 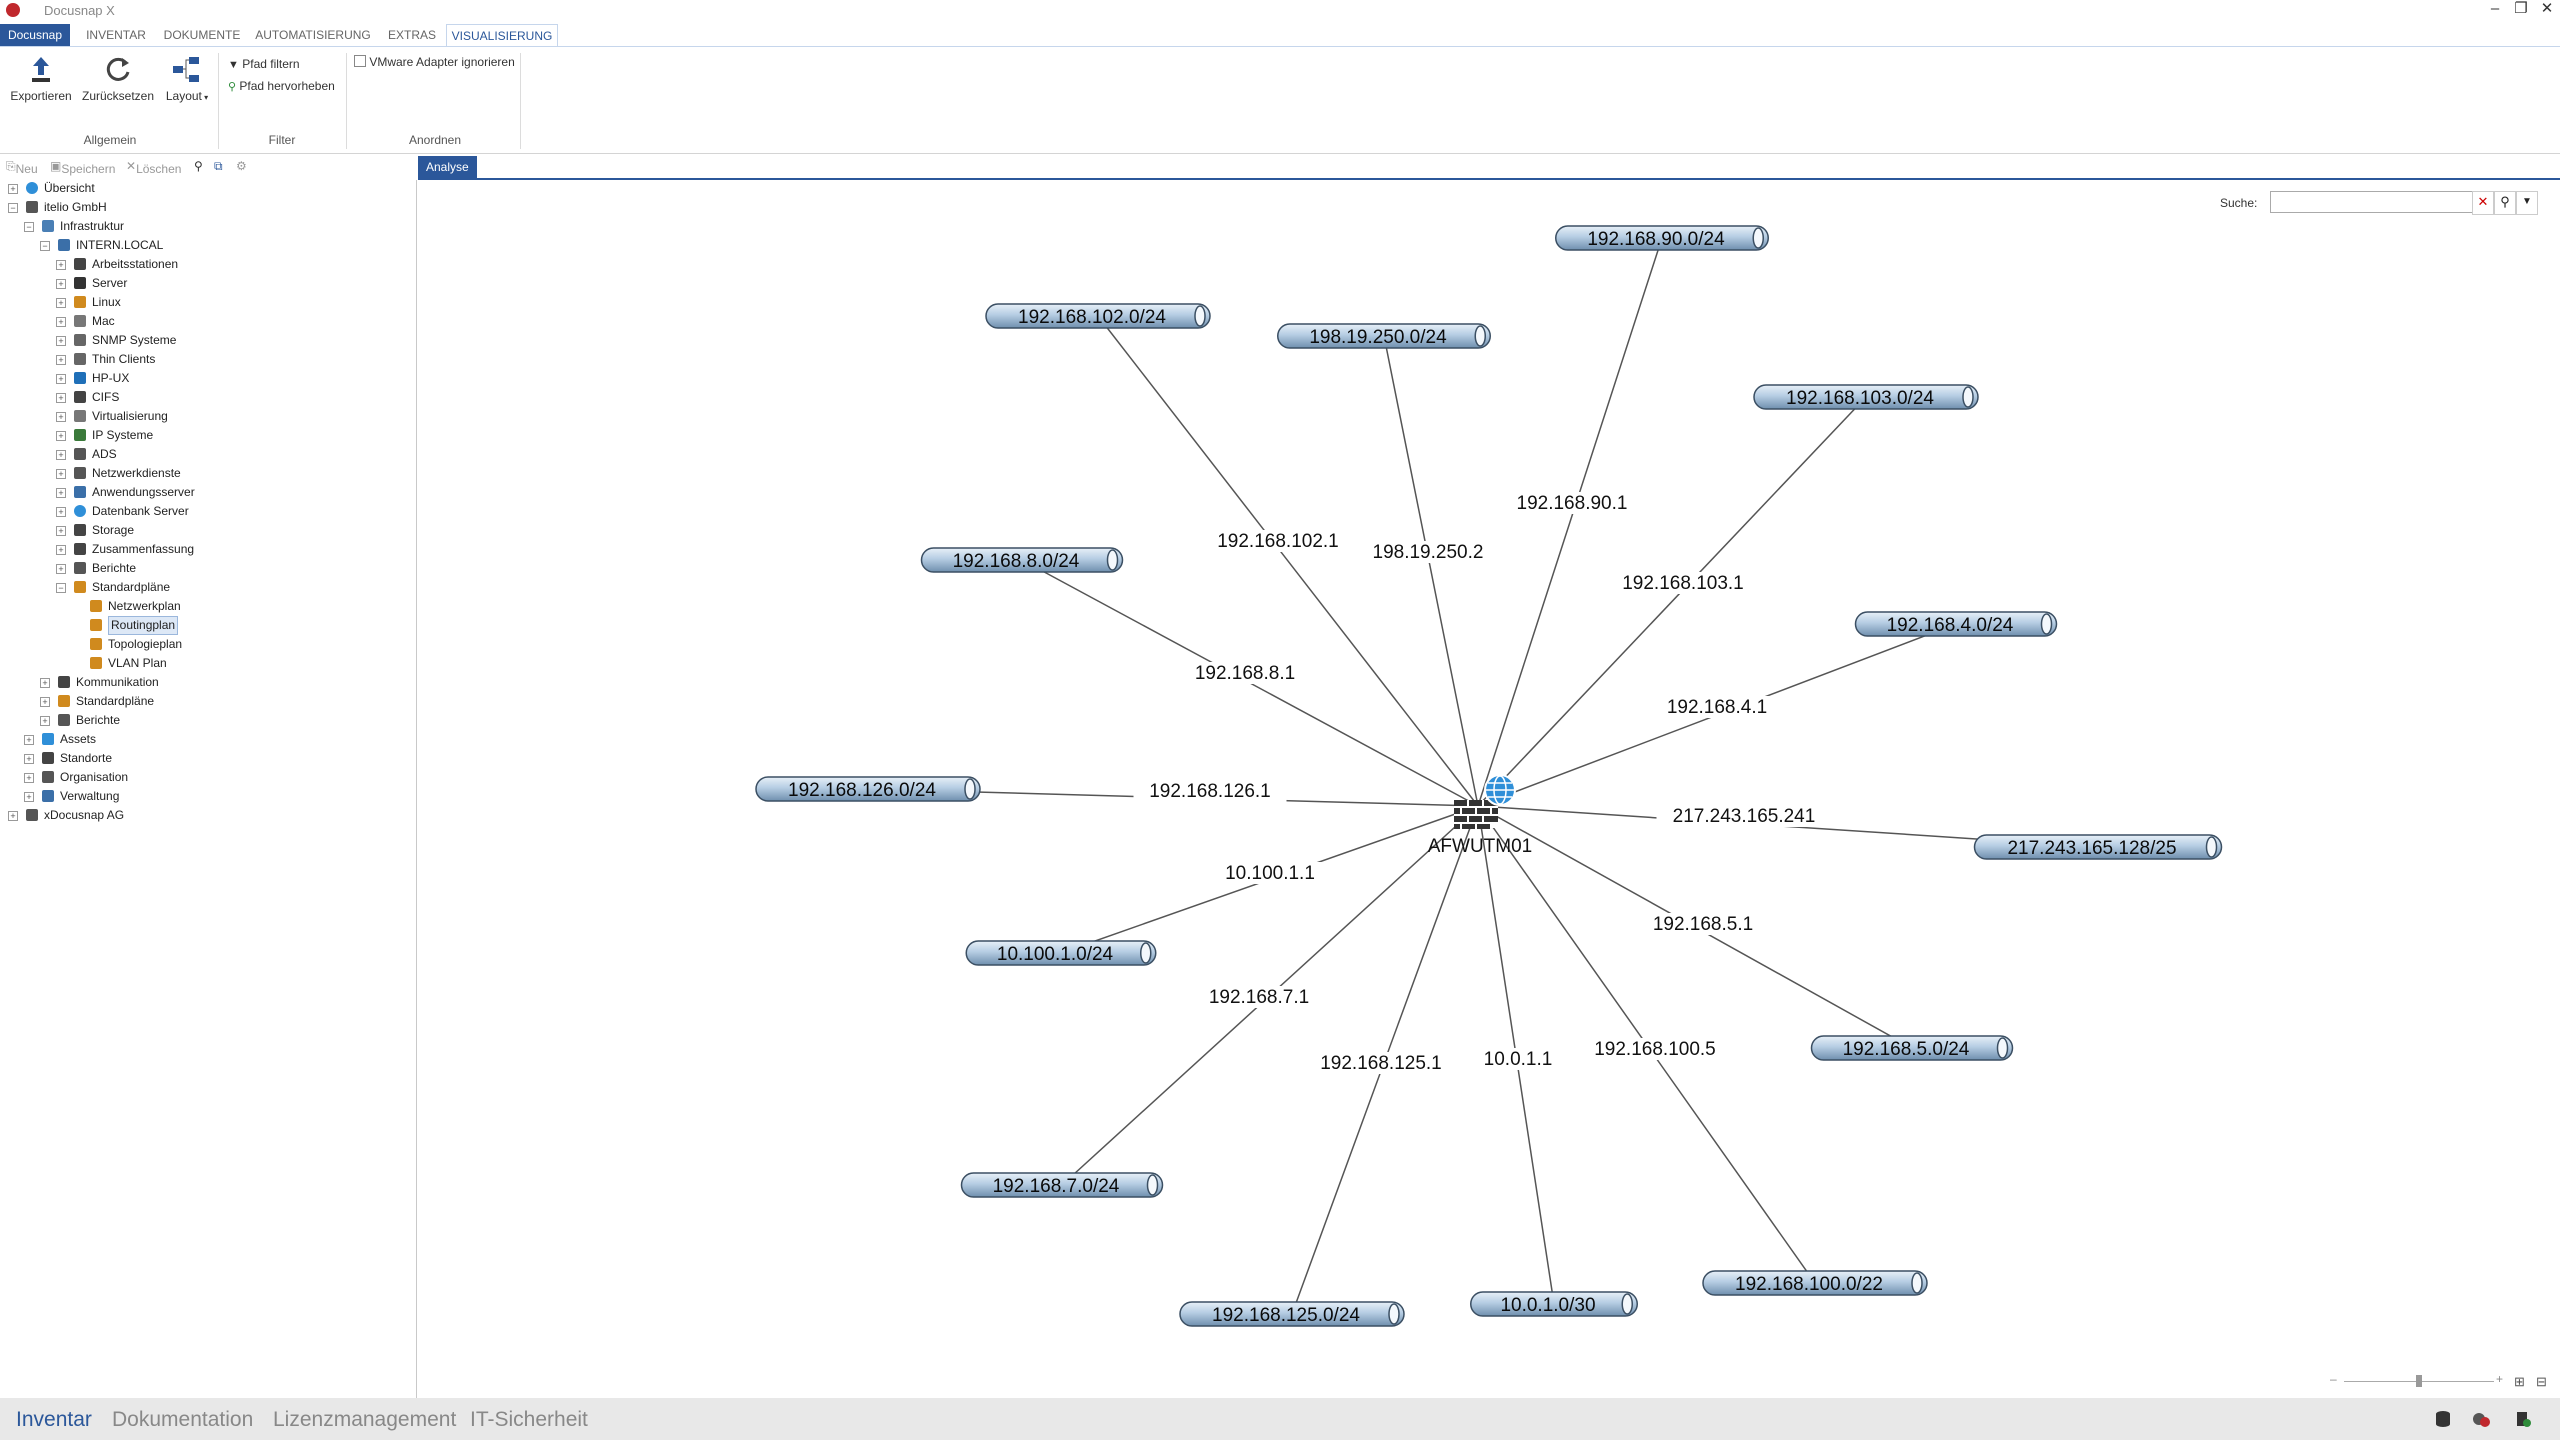 What do you see at coordinates (205, 226) in the screenshot?
I see `tree-node: − Infrastruktur` at bounding box center [205, 226].